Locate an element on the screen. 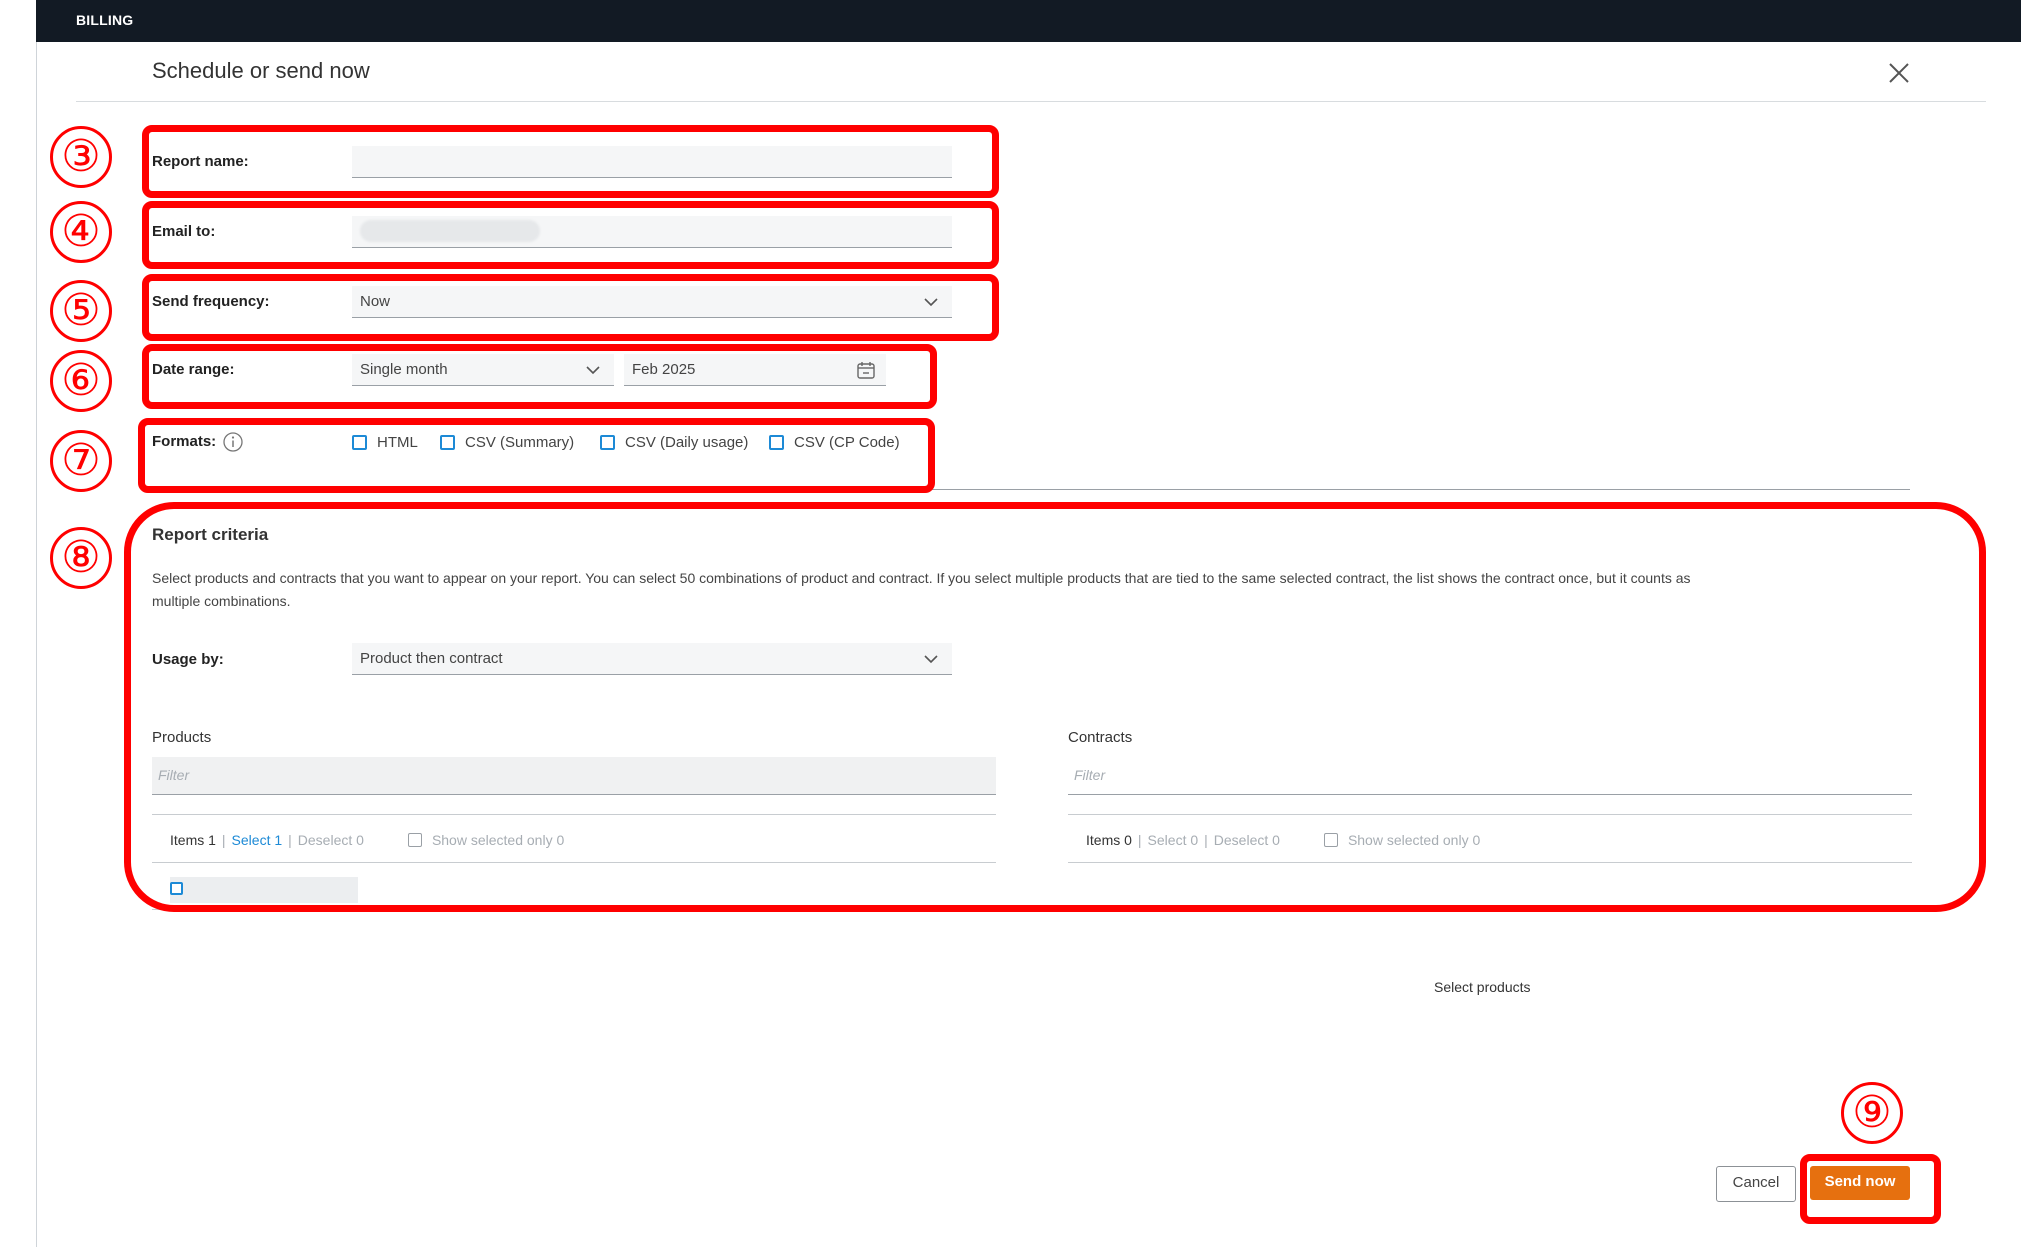 The height and width of the screenshot is (1247, 2021). header-divider is located at coordinates (1031, 101).